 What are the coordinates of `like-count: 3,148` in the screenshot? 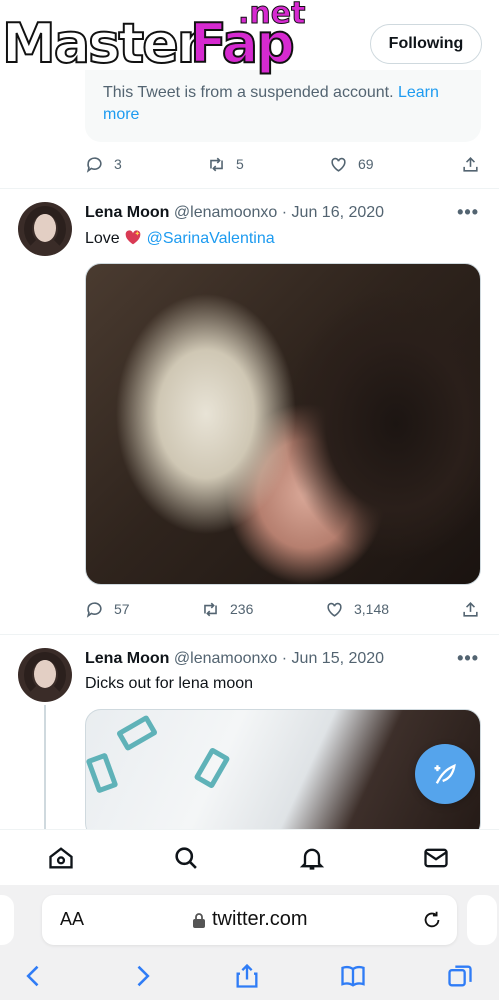 It's located at (372, 609).